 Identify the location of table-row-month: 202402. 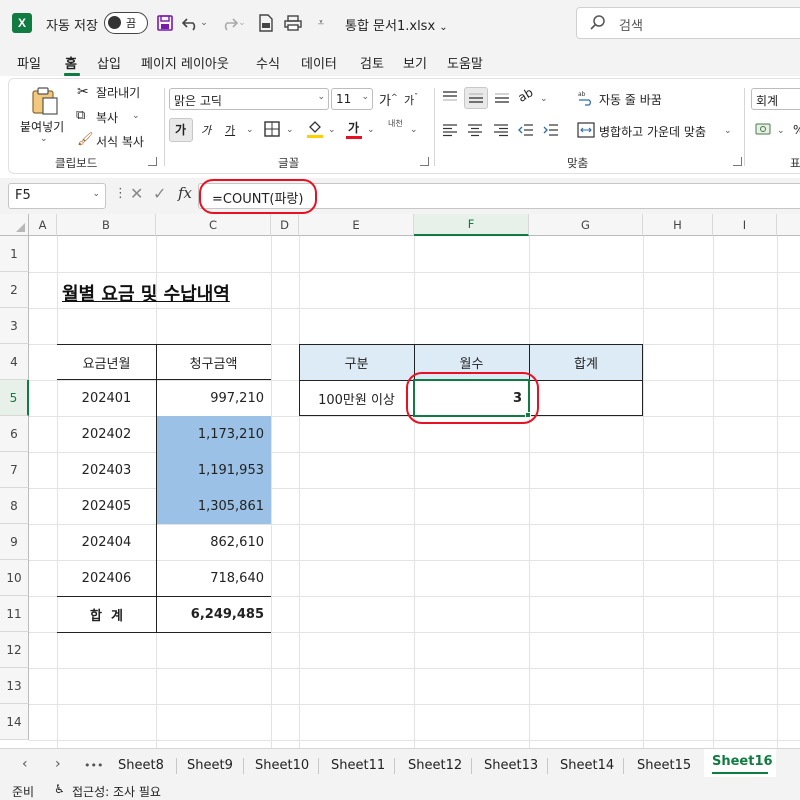
(106, 434).